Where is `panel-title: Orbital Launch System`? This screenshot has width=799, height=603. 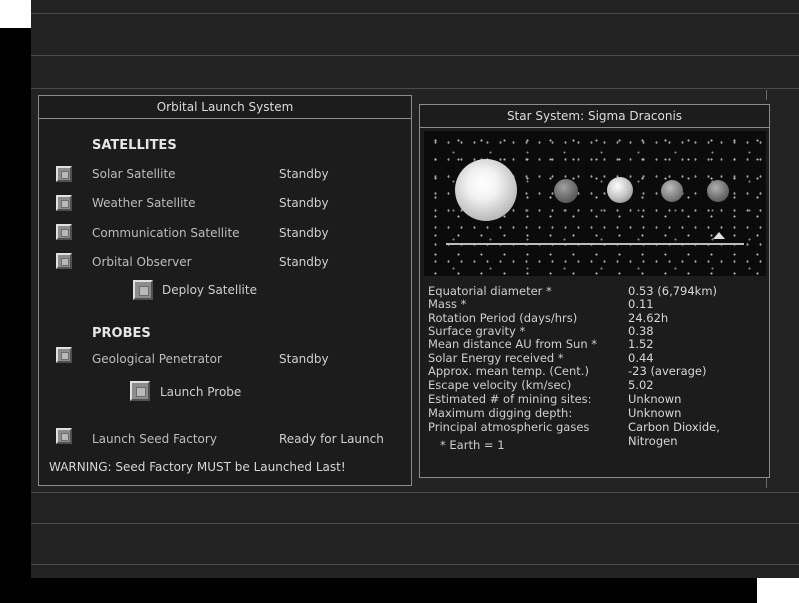 panel-title: Orbital Launch System is located at coordinates (225, 107).